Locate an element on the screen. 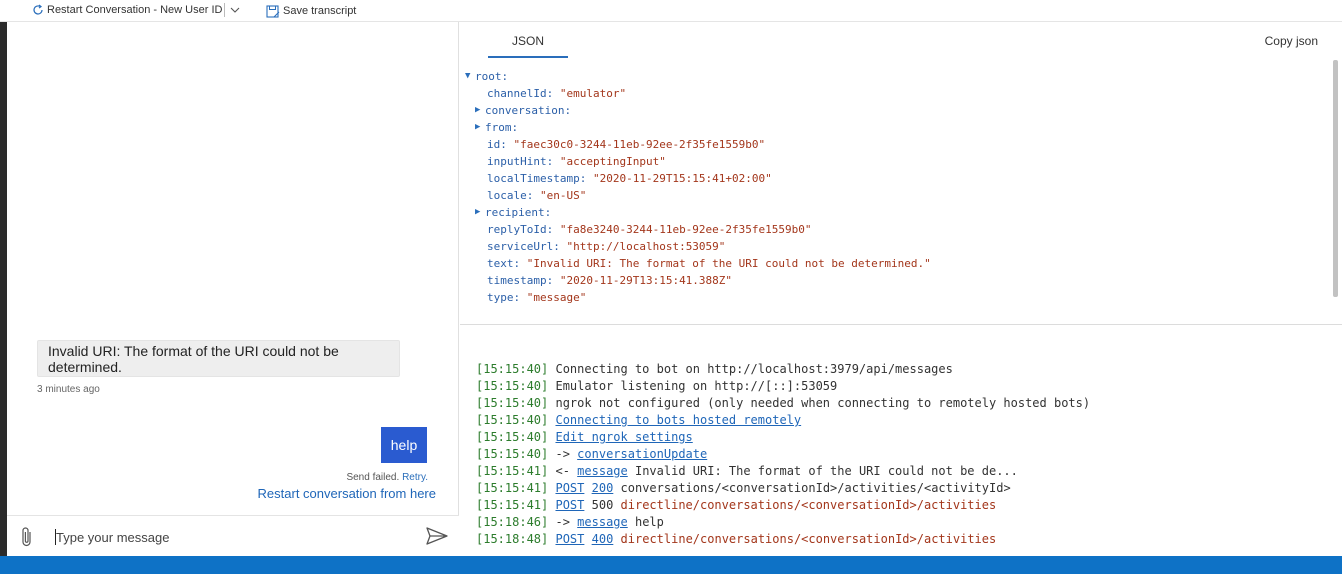 The height and width of the screenshot is (574, 1342). json-key: text: is located at coordinates (504, 263).